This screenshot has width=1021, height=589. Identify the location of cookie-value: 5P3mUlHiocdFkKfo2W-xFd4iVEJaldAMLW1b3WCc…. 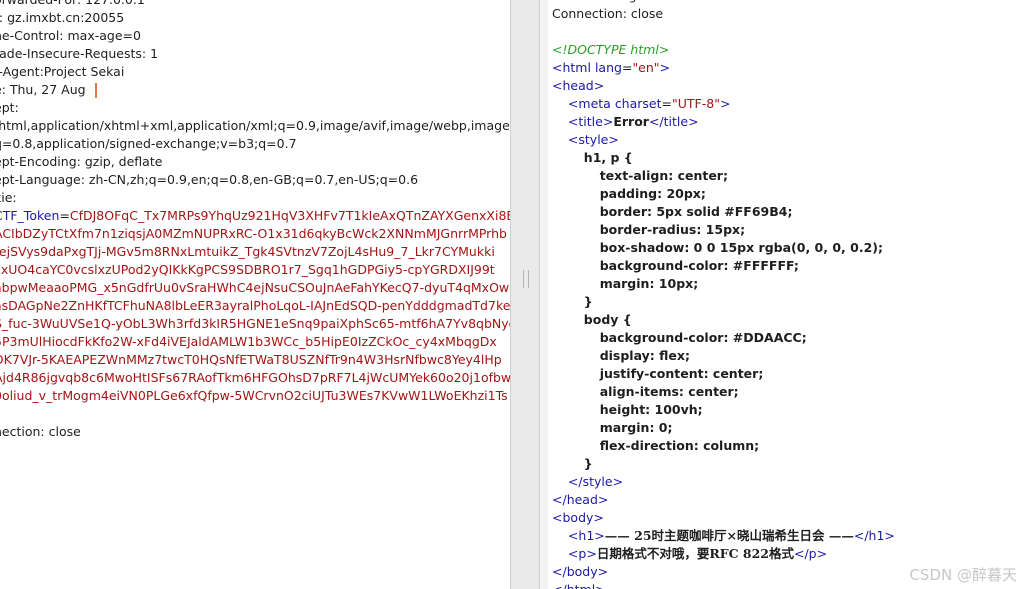
(248, 341).